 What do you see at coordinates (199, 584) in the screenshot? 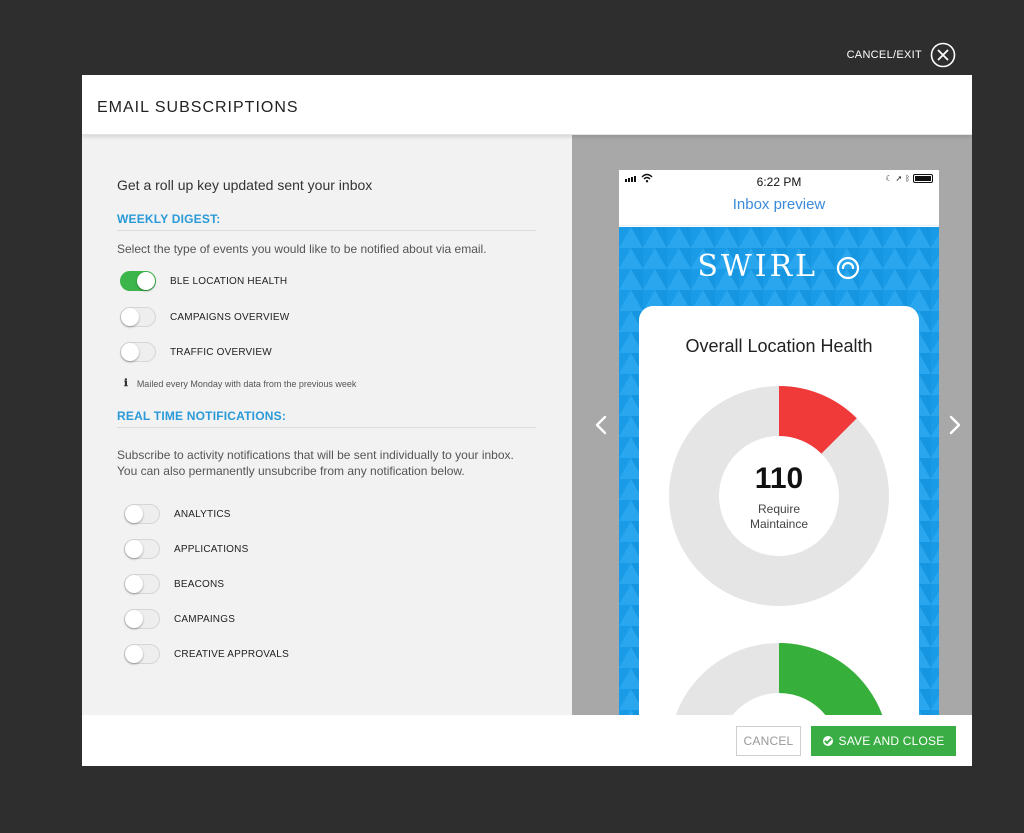
I see `toggle-label: BEACONS` at bounding box center [199, 584].